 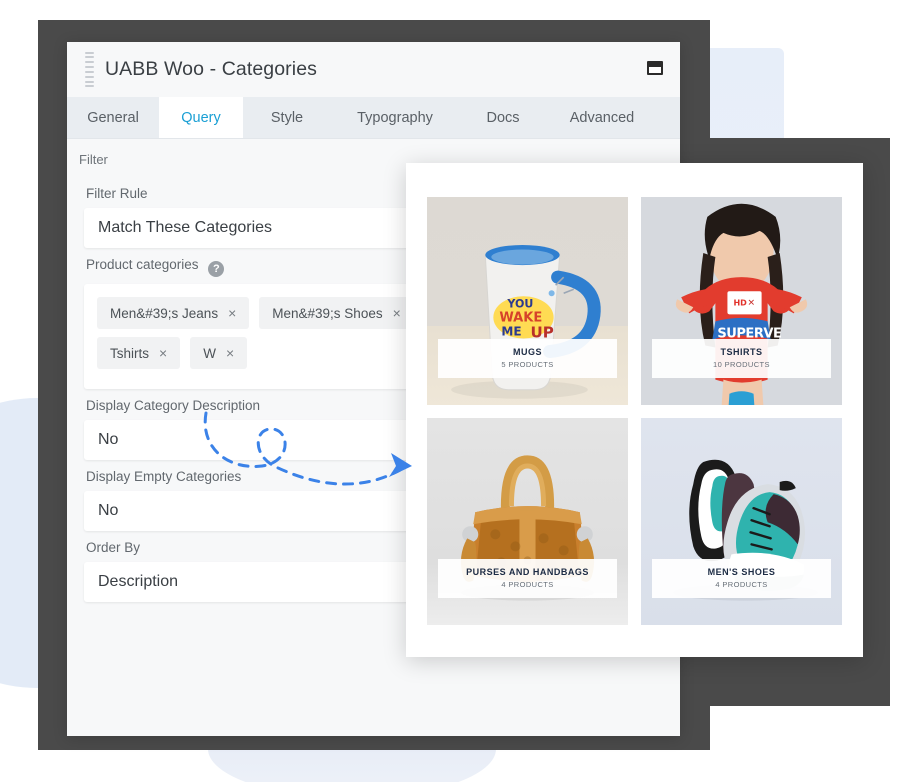 What do you see at coordinates (527, 521) in the screenshot?
I see `category-card: PURSES AND HANDBAGS 4 PRODUCTS` at bounding box center [527, 521].